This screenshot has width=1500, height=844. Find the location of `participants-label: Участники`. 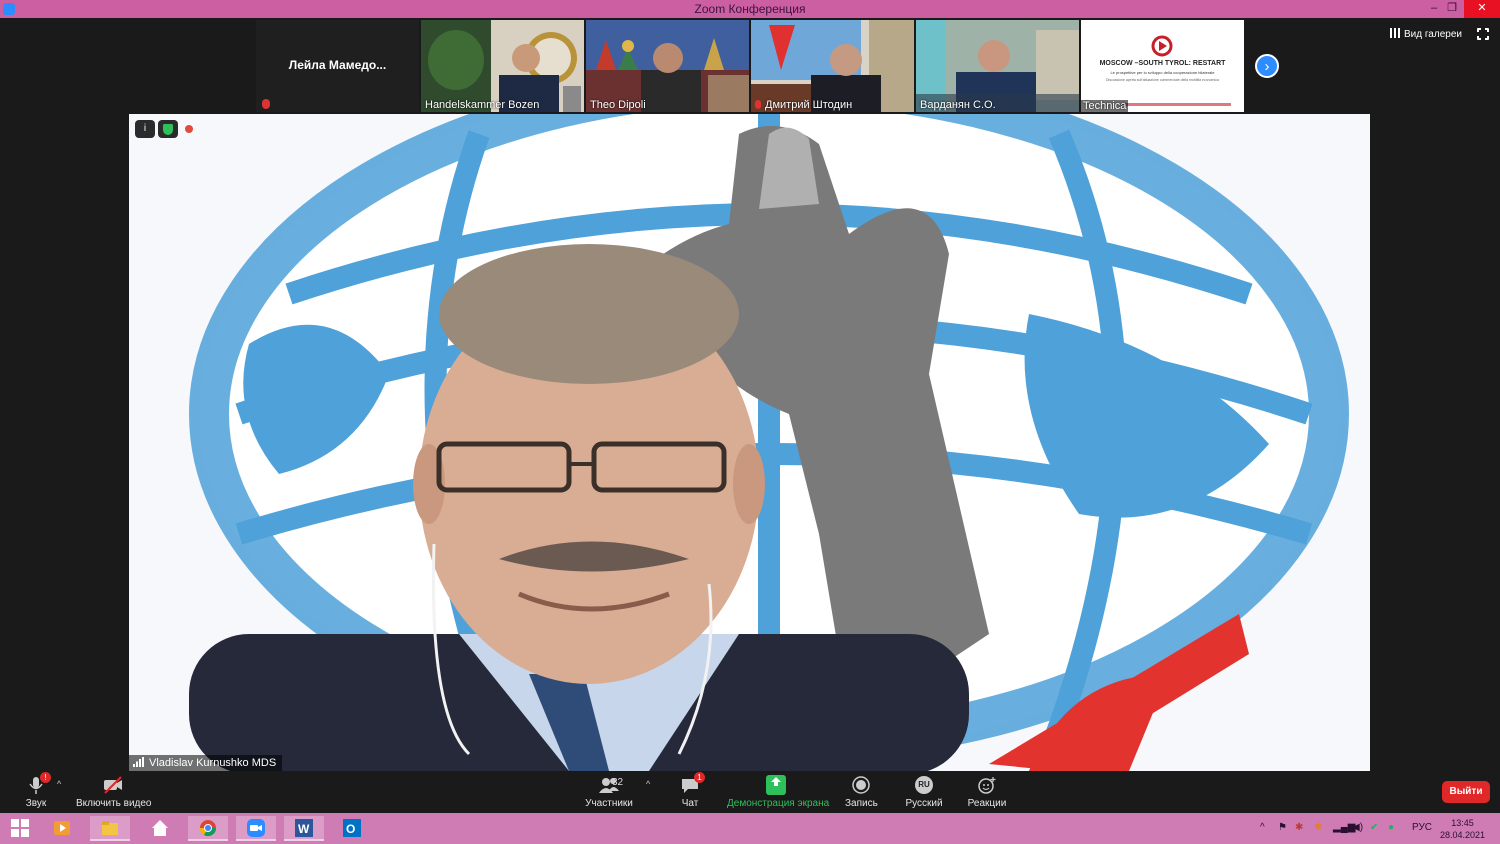

participants-label: Участники is located at coordinates (609, 803).